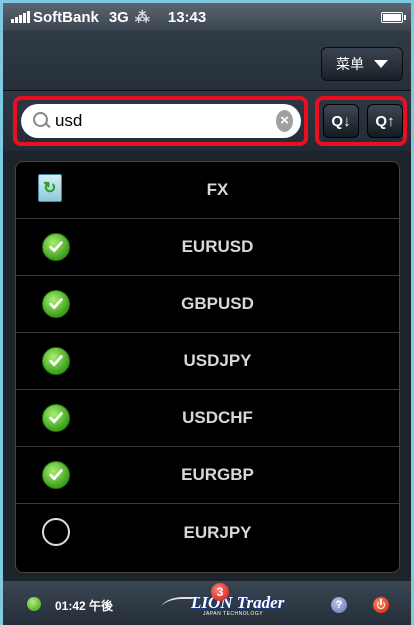  I want to click on list-item: GBPUSD, so click(207, 304).